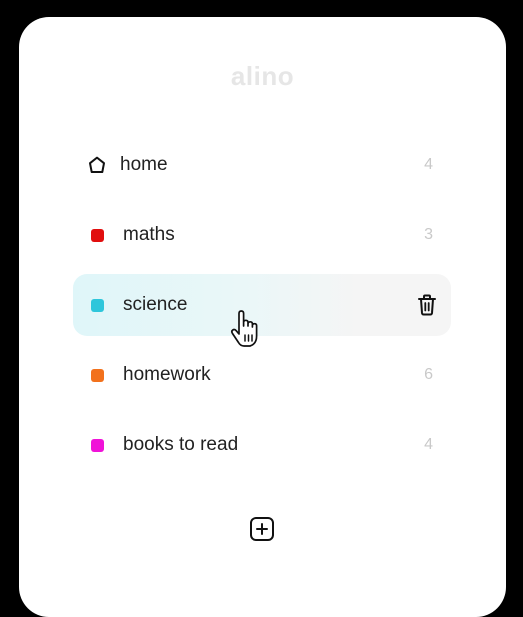 This screenshot has height=617, width=523. Describe the element at coordinates (144, 164) in the screenshot. I see `list-item-label: home` at that location.